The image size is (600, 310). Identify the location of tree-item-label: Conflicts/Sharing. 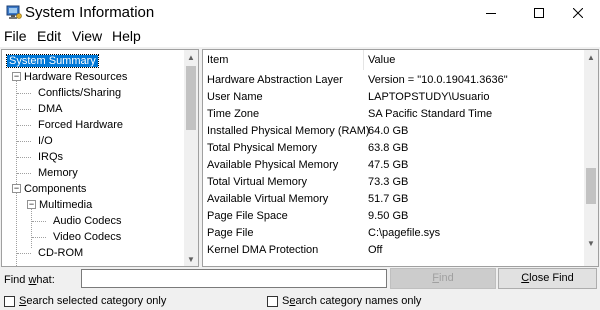
(80, 93).